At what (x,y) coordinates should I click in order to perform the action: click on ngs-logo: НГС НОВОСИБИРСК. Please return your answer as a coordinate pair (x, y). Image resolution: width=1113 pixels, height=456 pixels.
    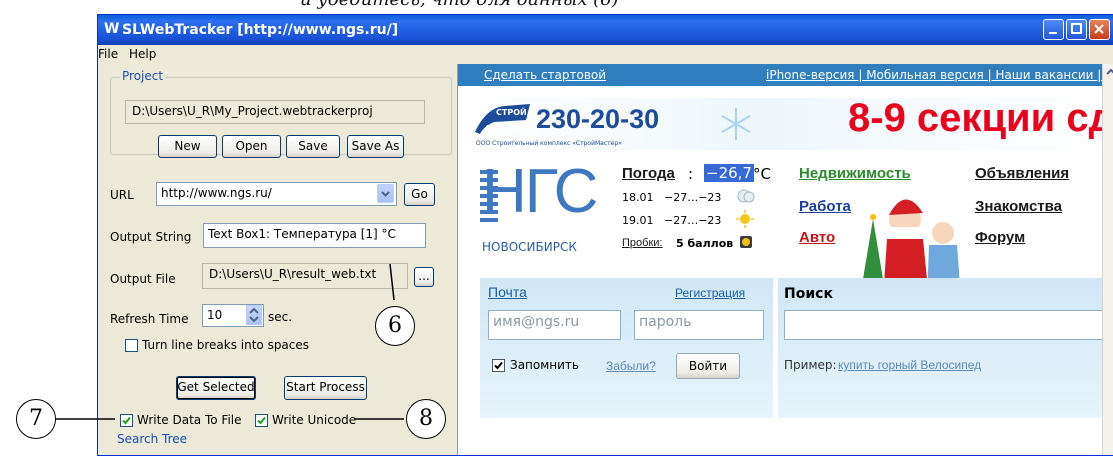
    Looking at the image, I should click on (540, 208).